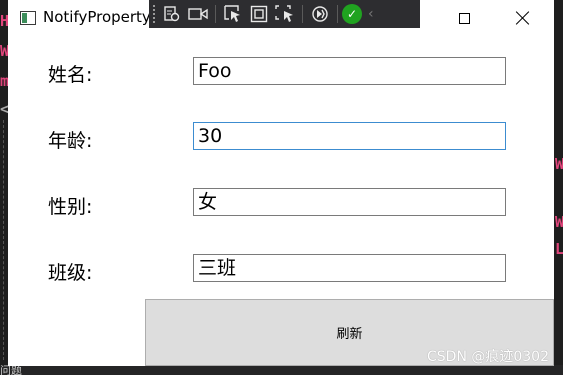  I want to click on ide-glyph: L, so click(559, 249).